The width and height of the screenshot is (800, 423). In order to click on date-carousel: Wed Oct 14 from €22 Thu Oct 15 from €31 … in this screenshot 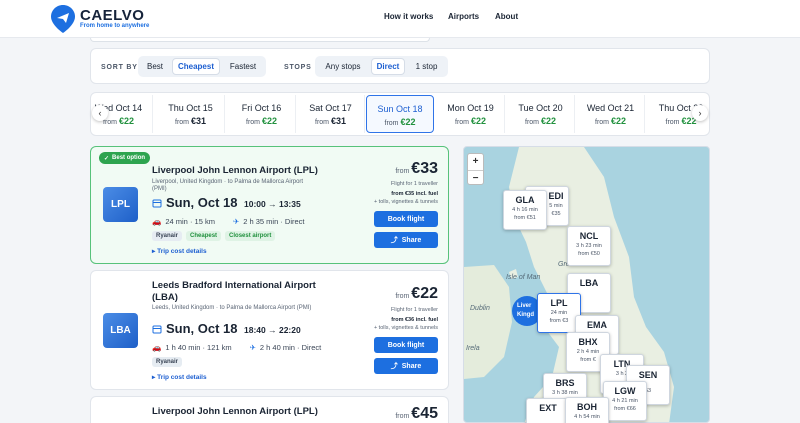, I will do `click(400, 114)`.